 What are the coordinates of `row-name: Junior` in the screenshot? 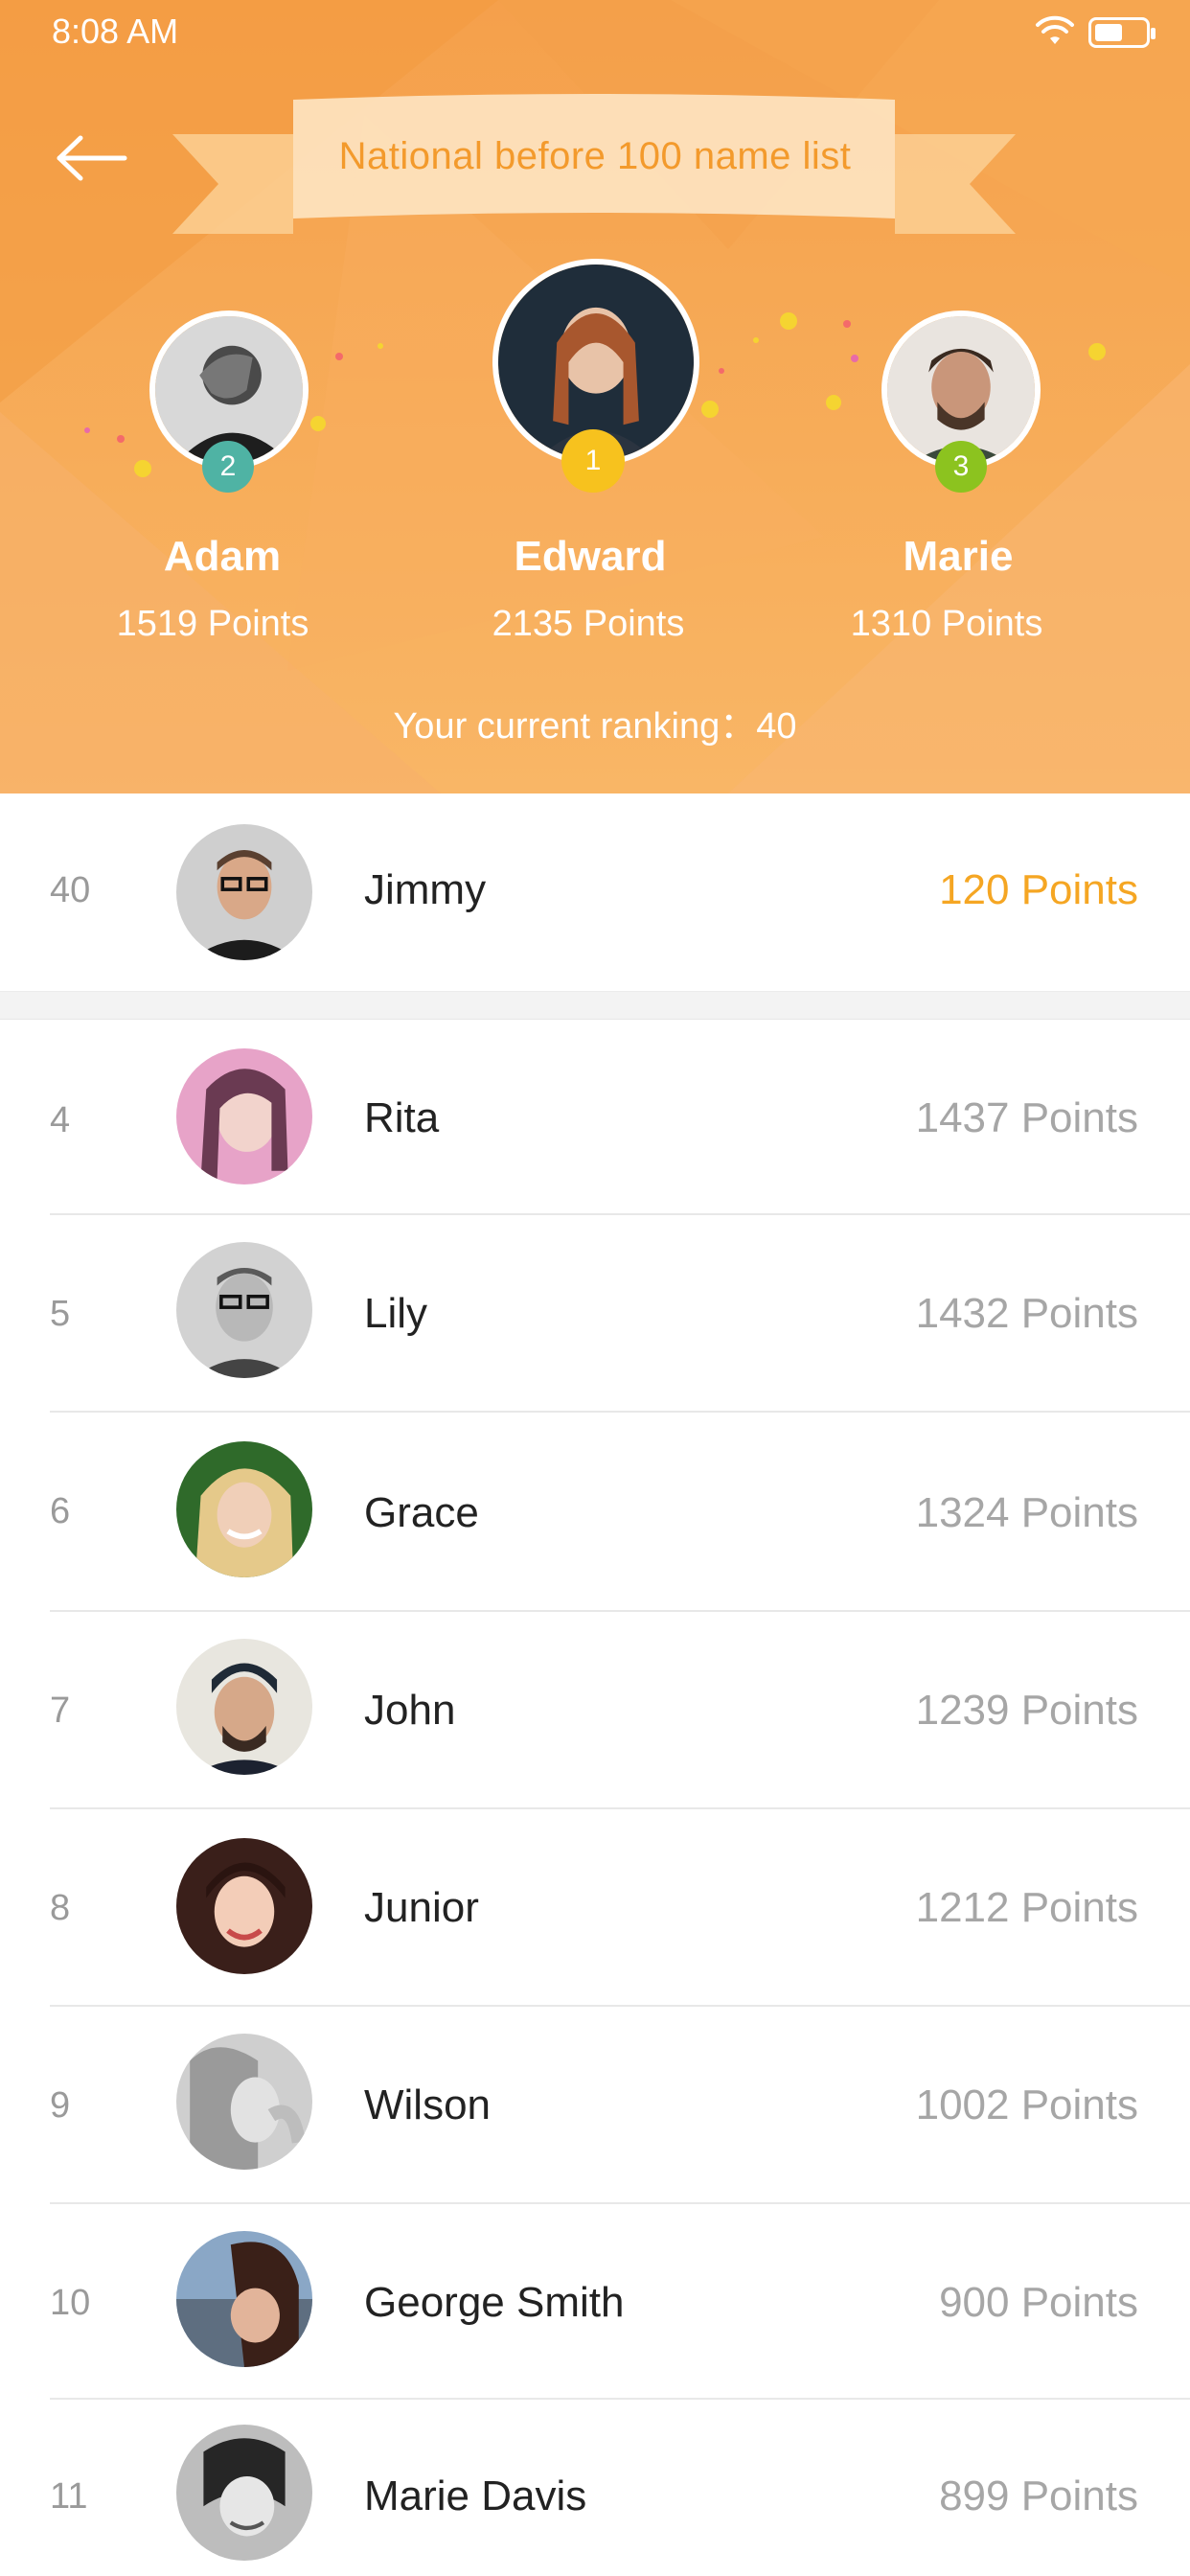 It's located at (421, 1907).